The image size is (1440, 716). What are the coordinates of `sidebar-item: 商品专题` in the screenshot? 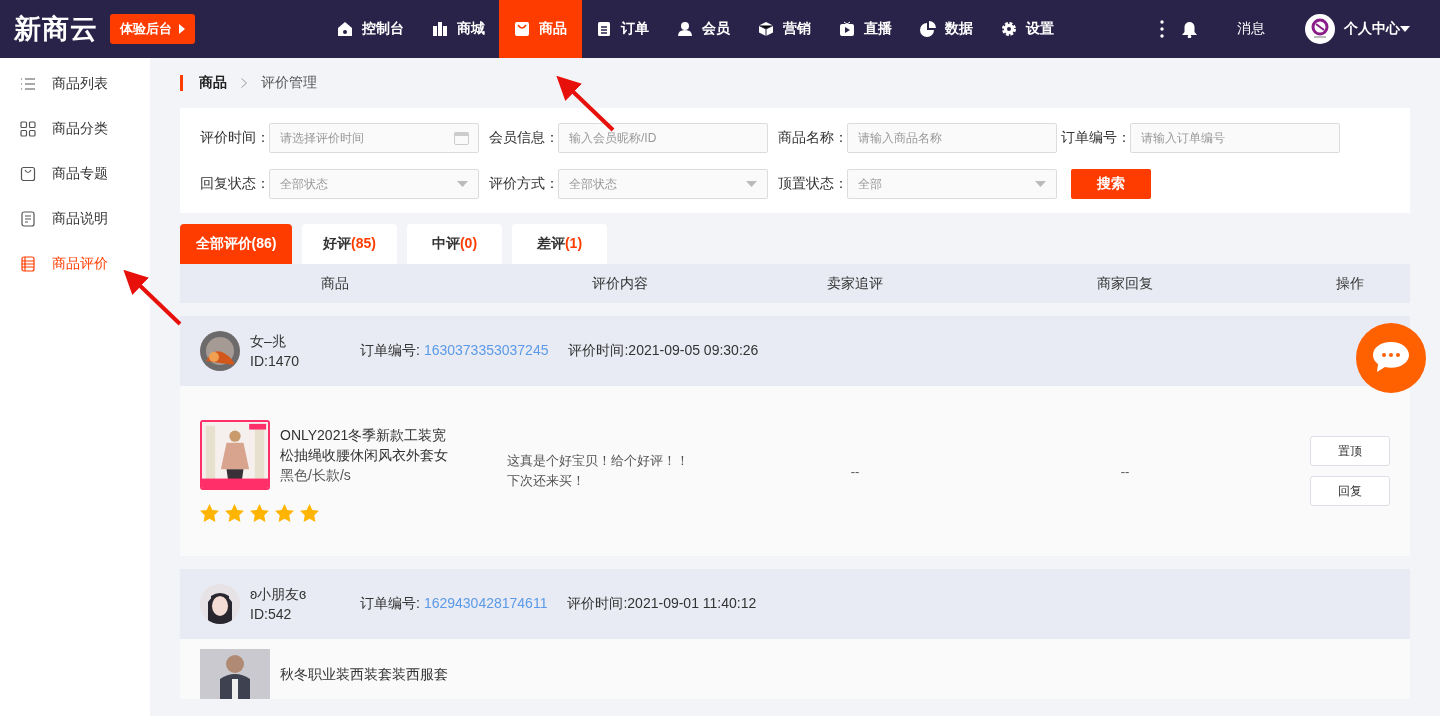 It's located at (75, 173).